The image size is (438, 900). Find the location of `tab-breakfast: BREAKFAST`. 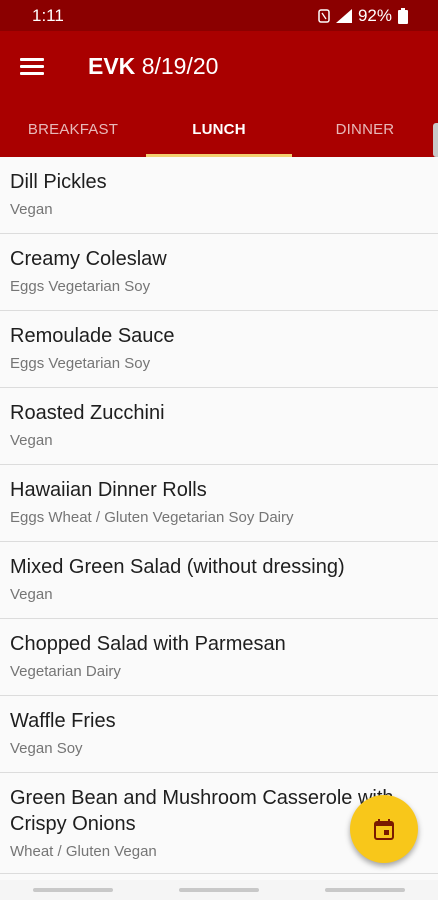

tab-breakfast: BREAKFAST is located at coordinates (73, 129).